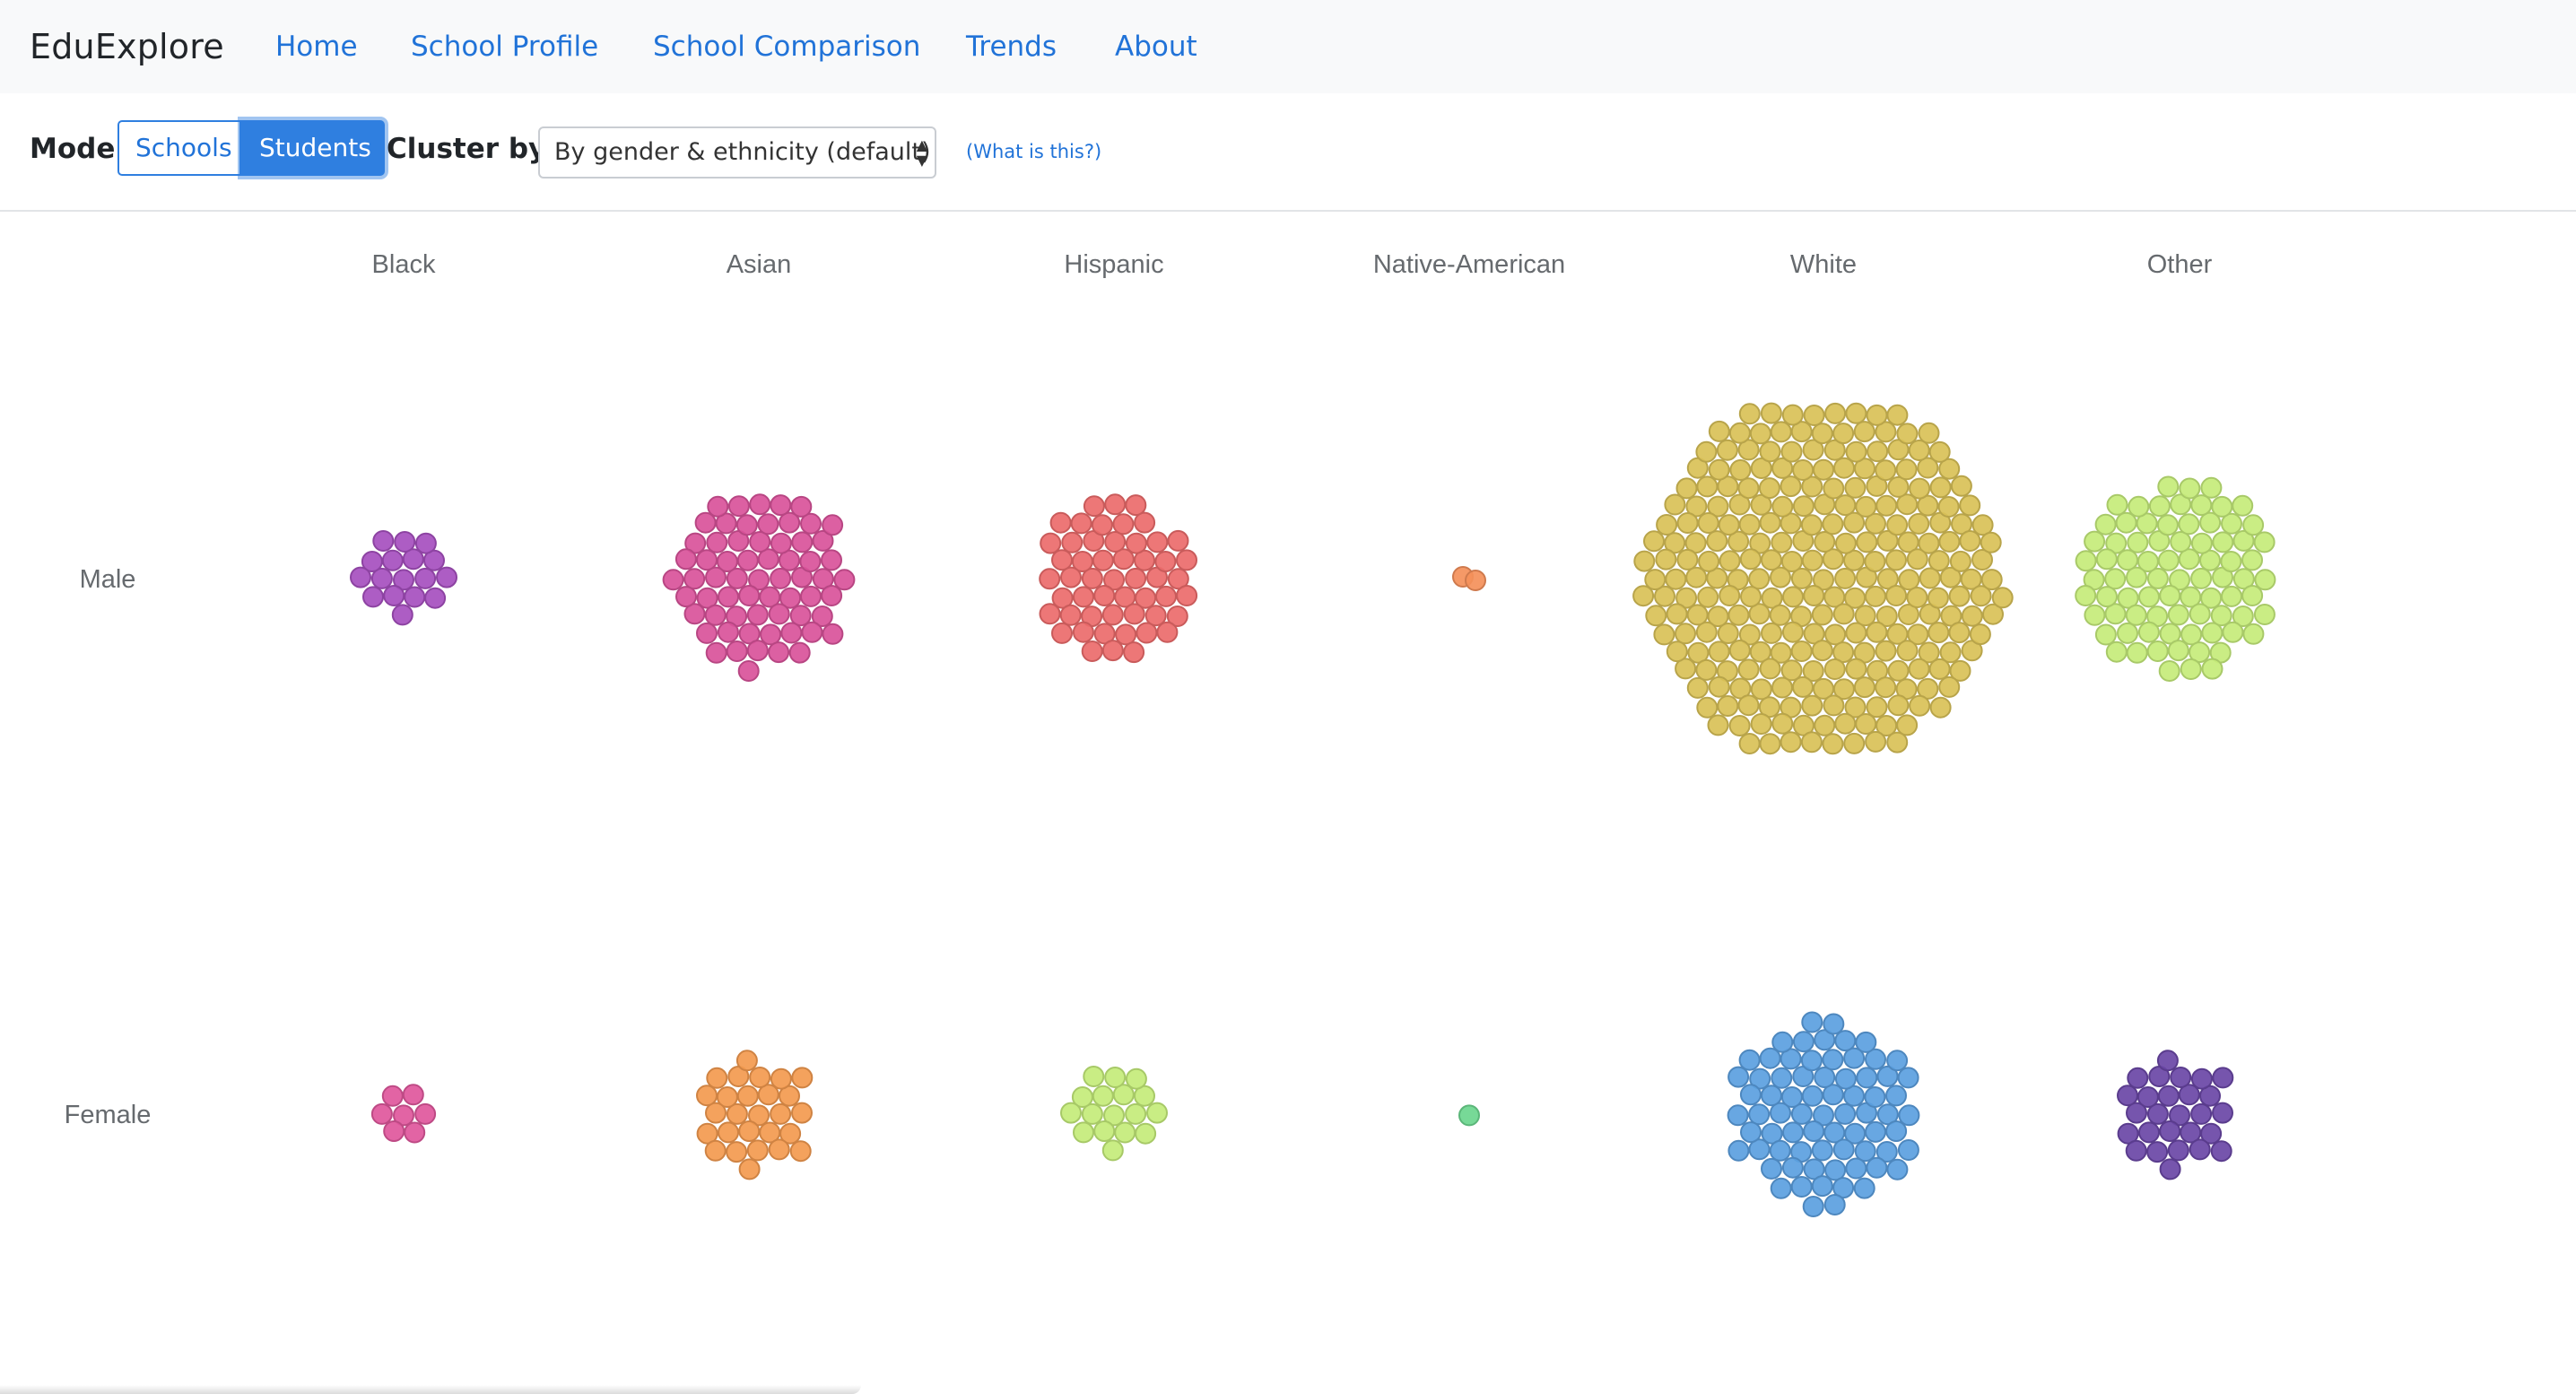 The width and height of the screenshot is (2576, 1394). What do you see at coordinates (1823, 1114) in the screenshot?
I see `cluster-female-white` at bounding box center [1823, 1114].